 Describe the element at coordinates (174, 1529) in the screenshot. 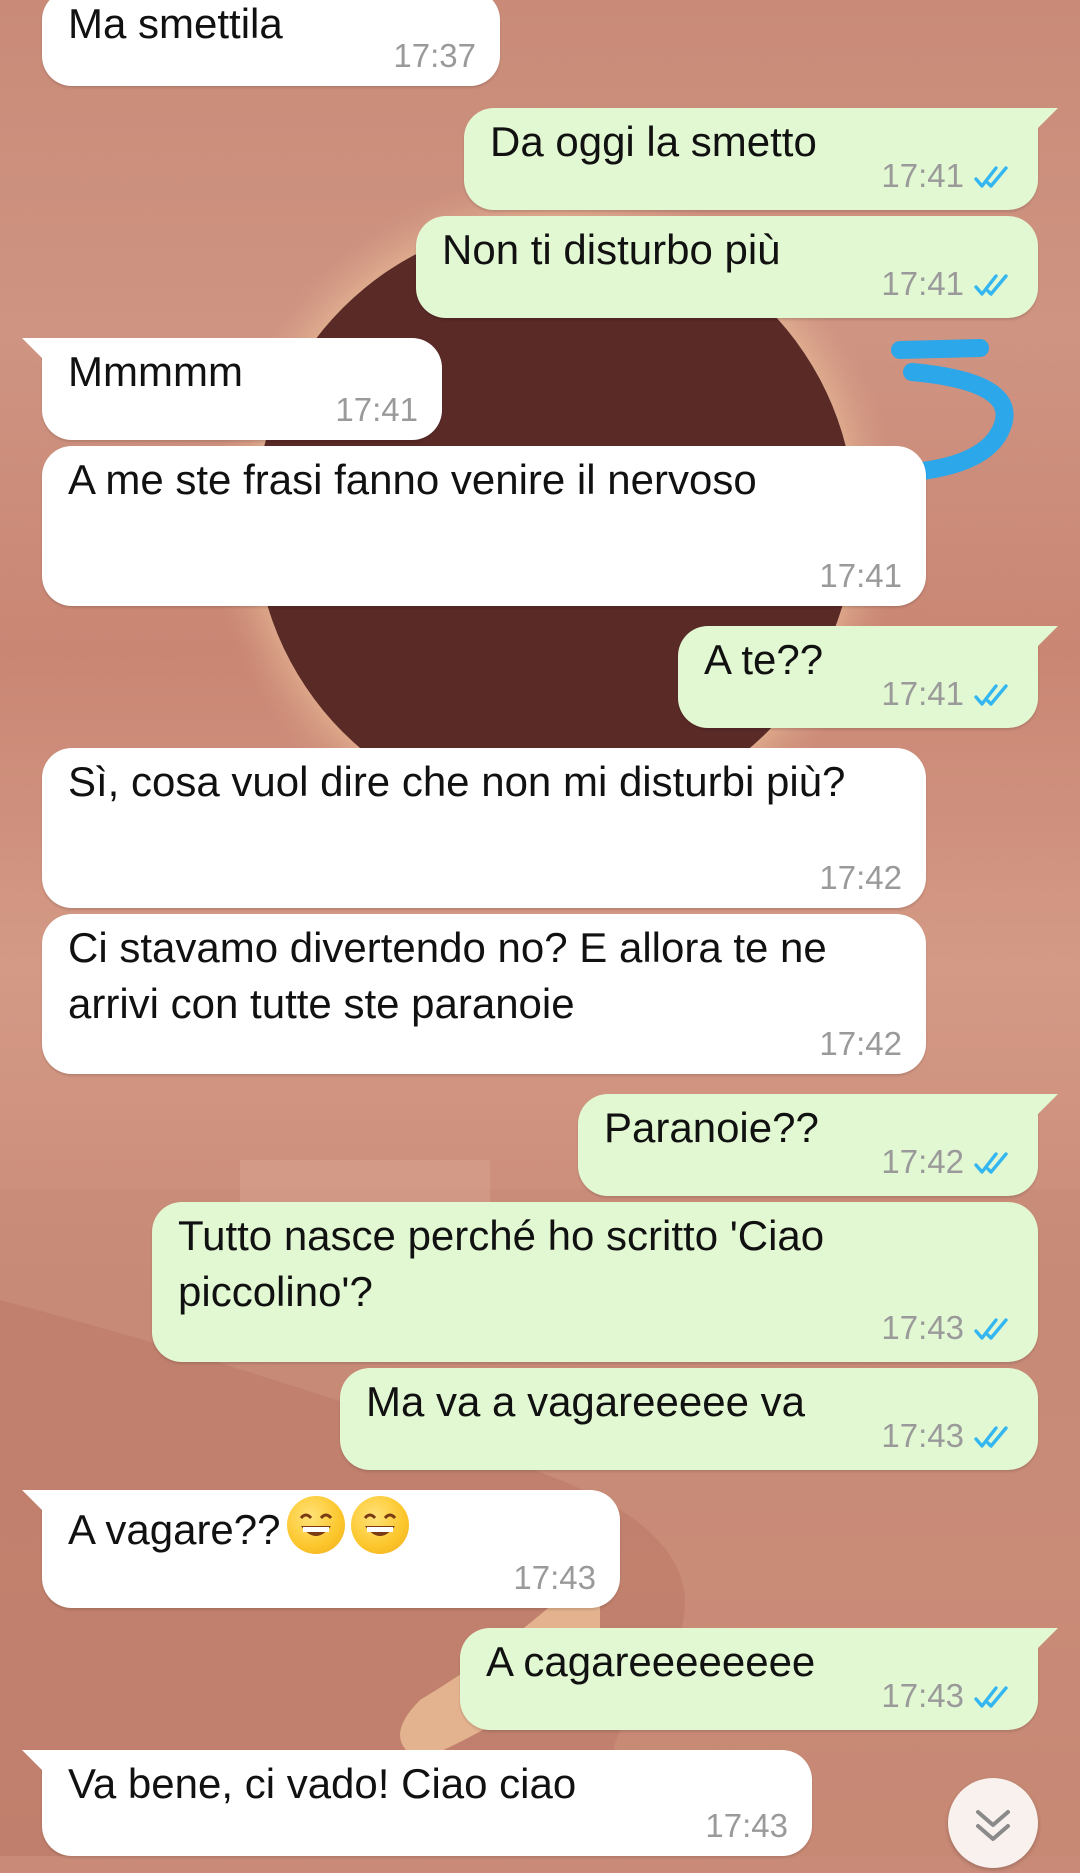

I see `message-text: A vagare??` at that location.